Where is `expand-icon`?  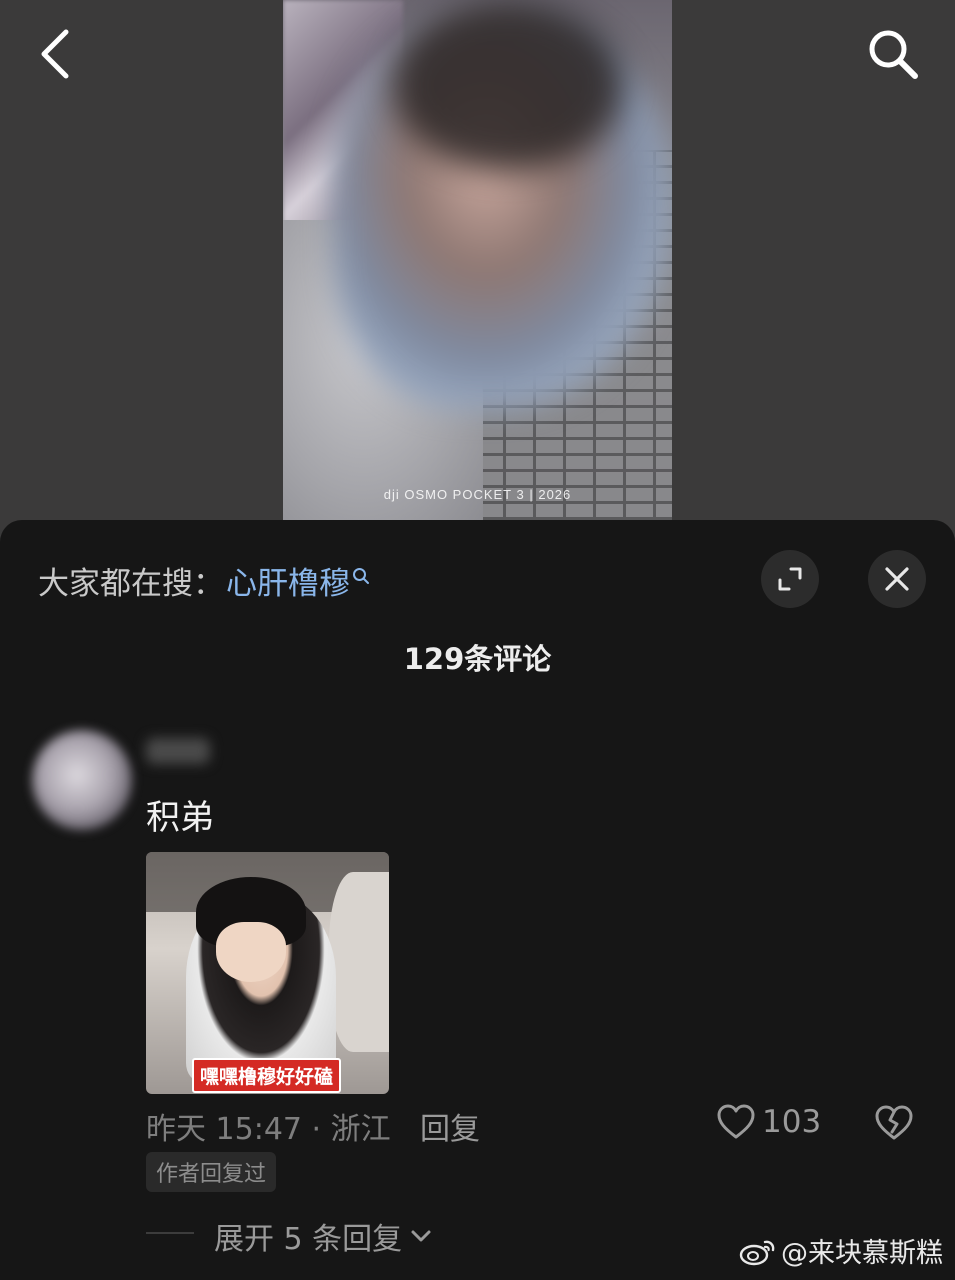
expand-icon is located at coordinates (790, 579).